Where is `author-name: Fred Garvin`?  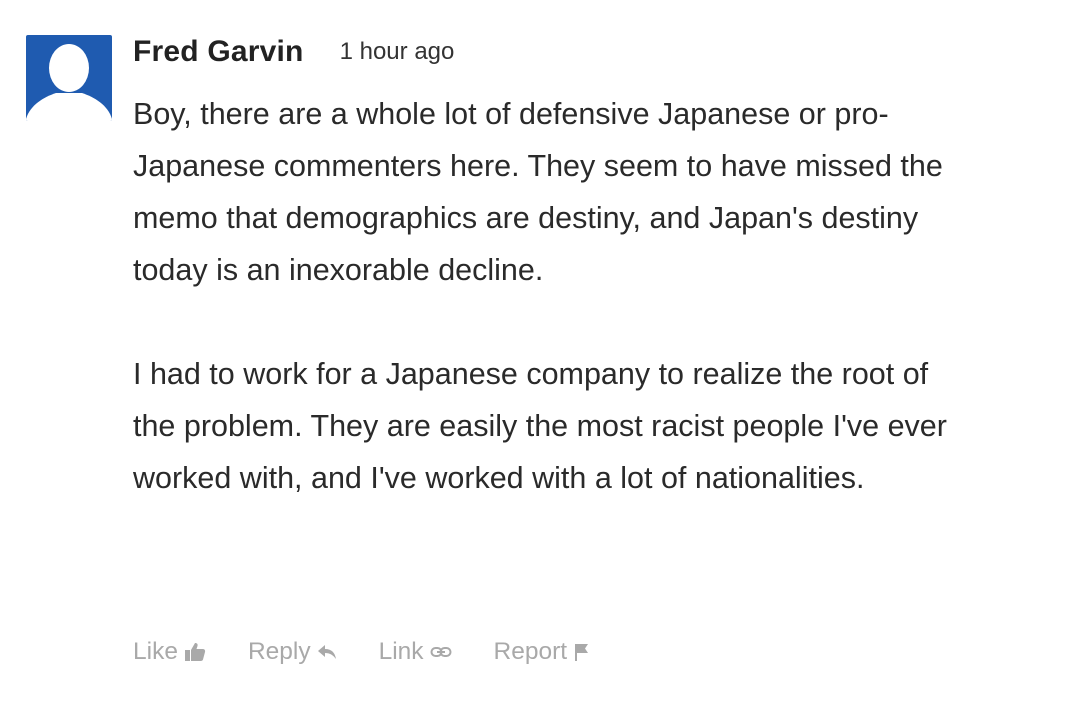 author-name: Fred Garvin is located at coordinates (218, 52).